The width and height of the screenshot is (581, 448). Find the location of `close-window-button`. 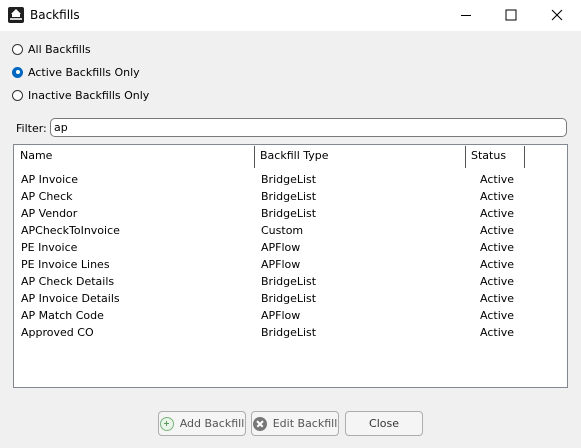

close-window-button is located at coordinates (557, 15).